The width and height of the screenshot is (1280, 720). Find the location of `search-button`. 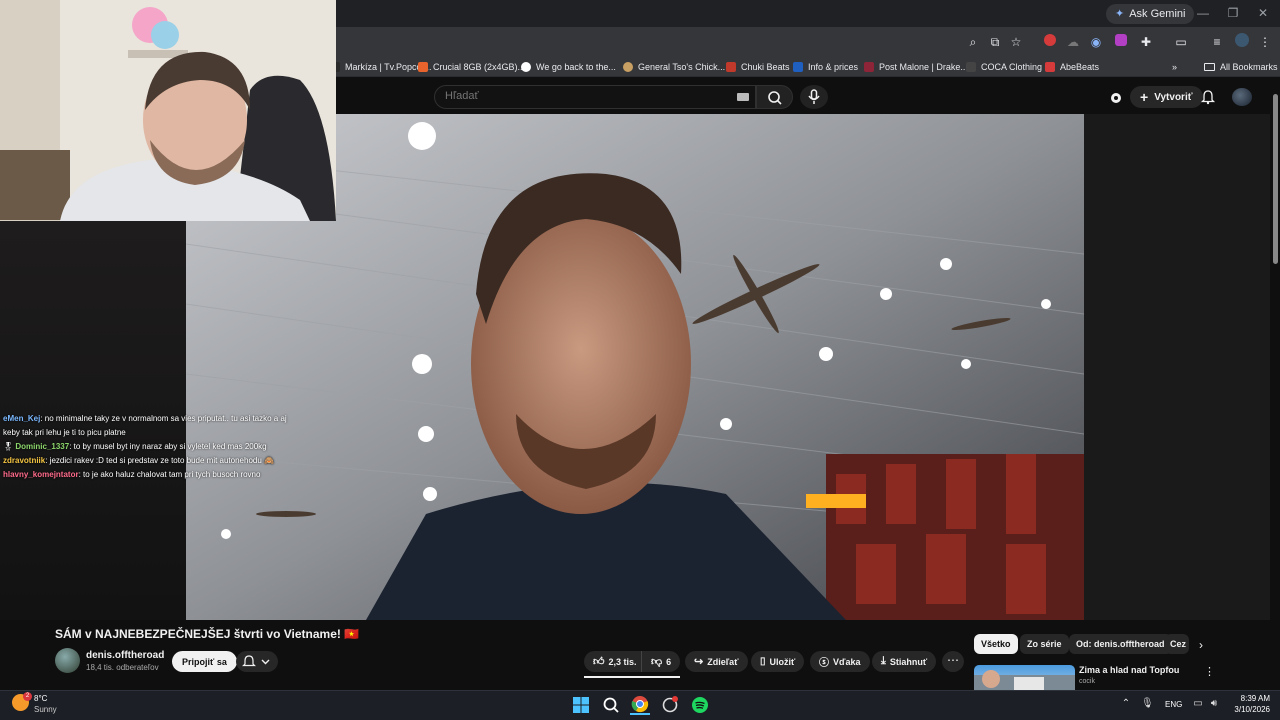

search-button is located at coordinates (774, 97).